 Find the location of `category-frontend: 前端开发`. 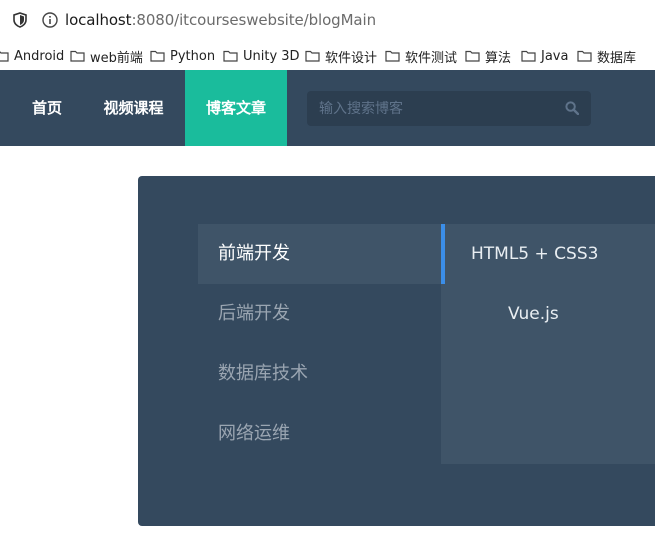

category-frontend: 前端开发 is located at coordinates (319, 254).